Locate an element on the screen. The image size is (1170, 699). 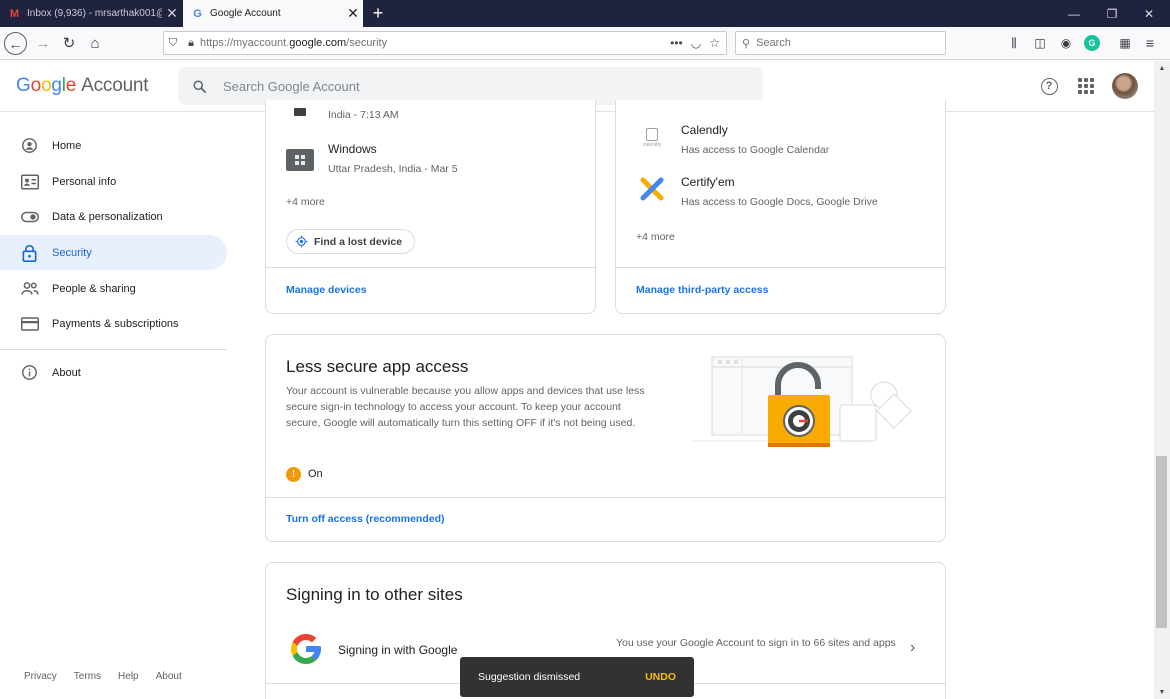
warning-icon: ! is located at coordinates (293, 474).